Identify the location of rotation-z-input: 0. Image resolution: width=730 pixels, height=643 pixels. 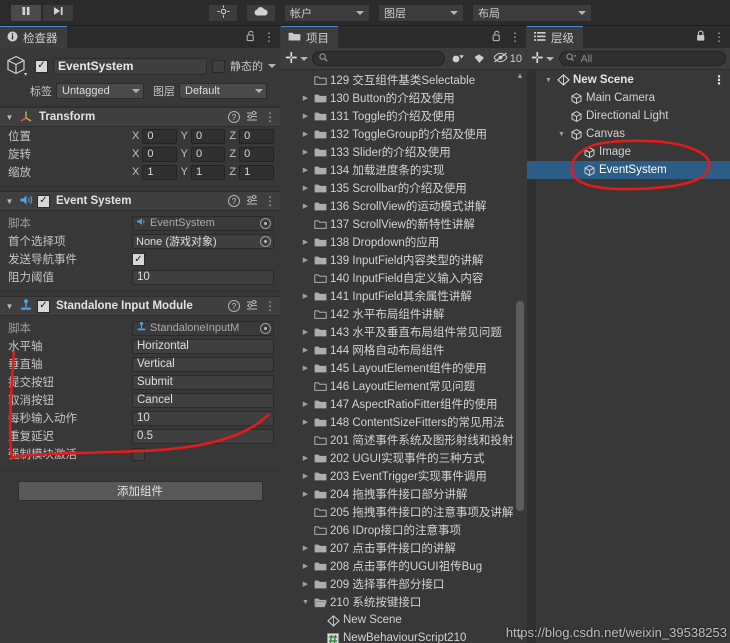
(257, 154).